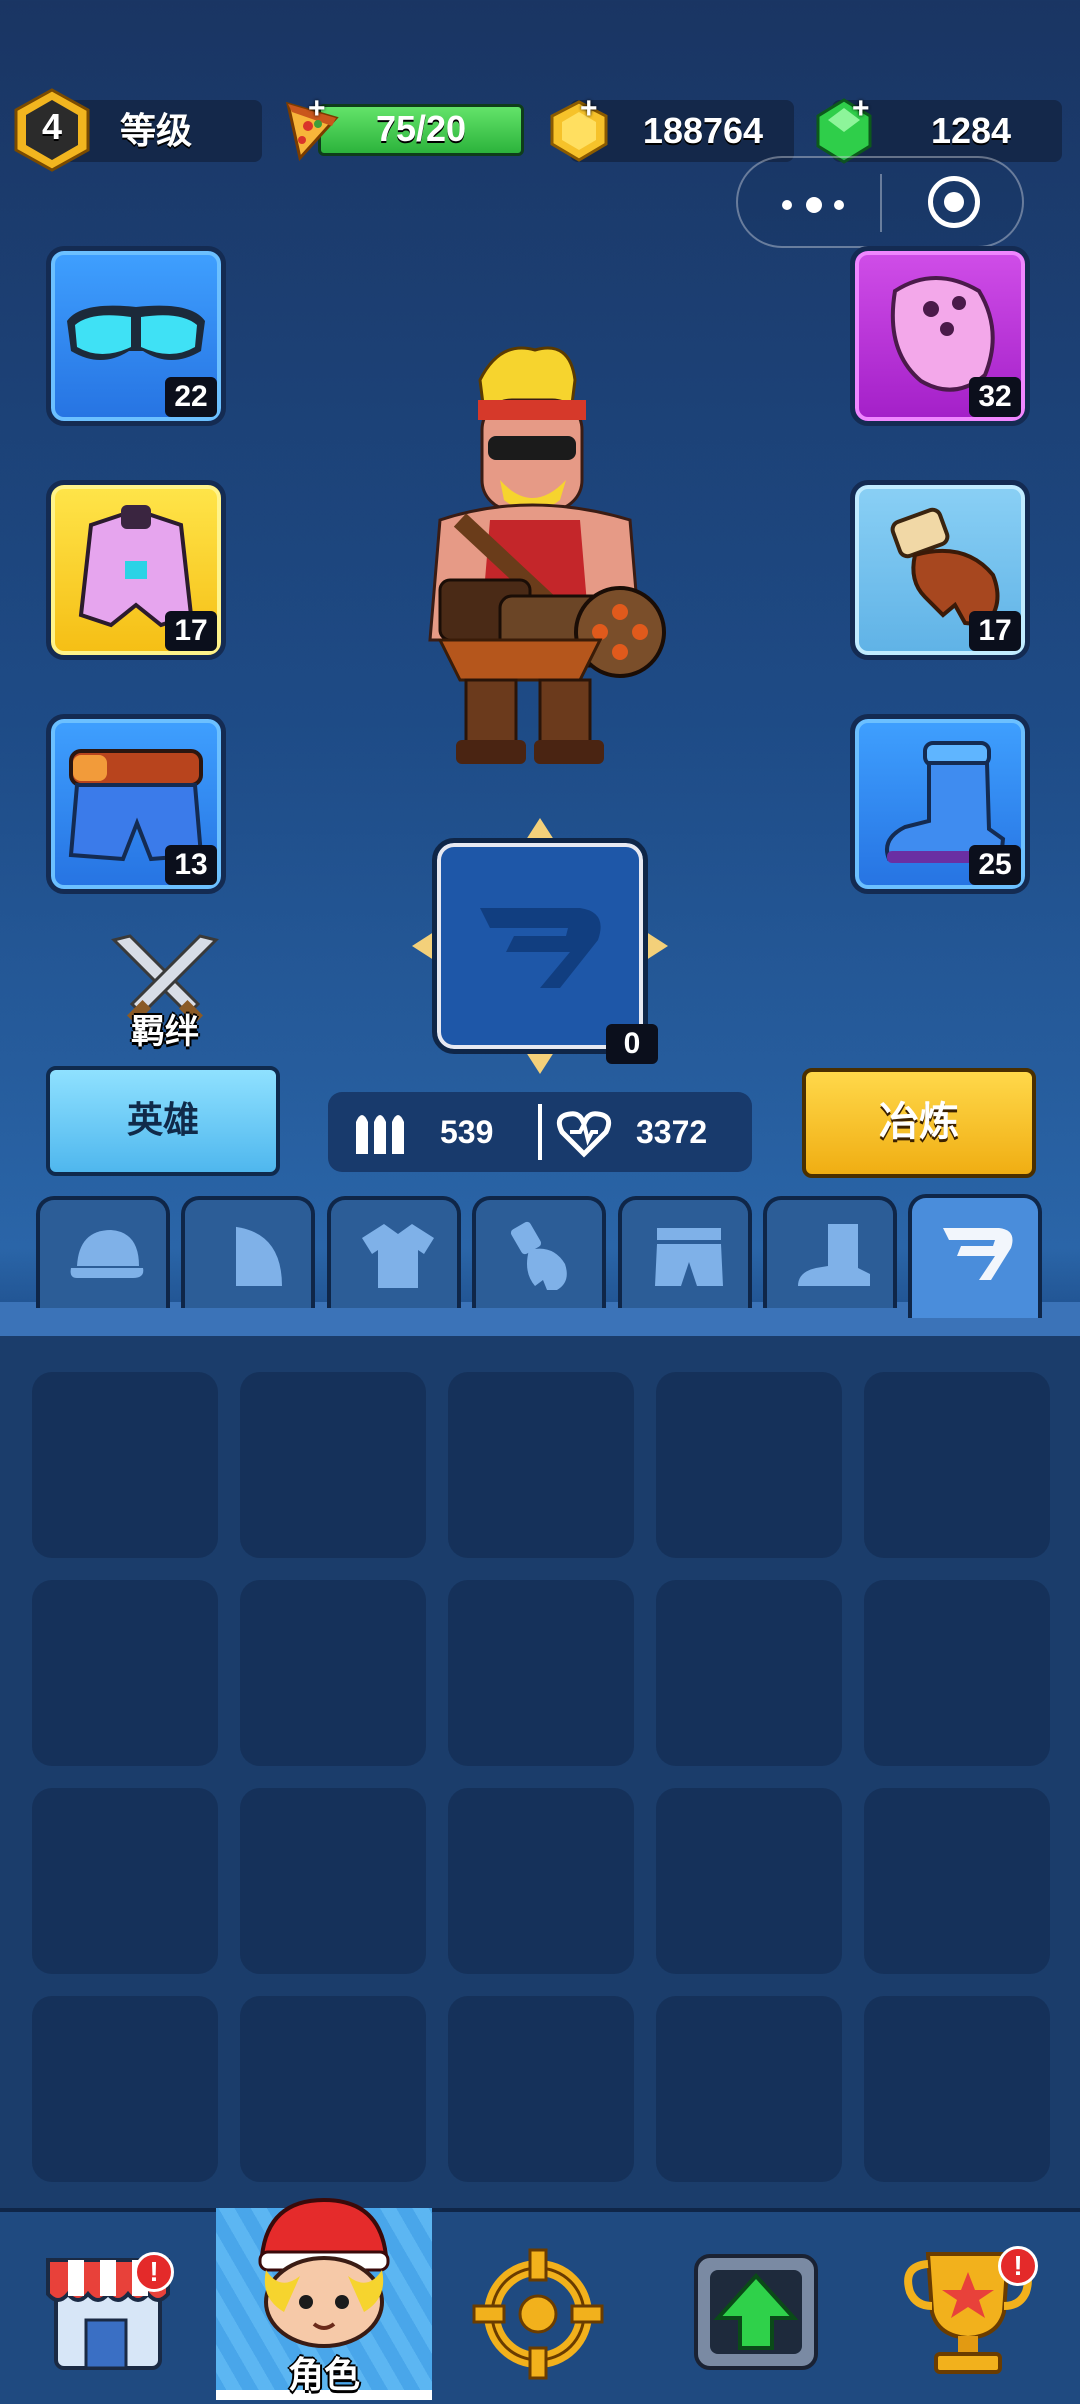  What do you see at coordinates (995, 865) in the screenshot?
I see `slot-level: 25` at bounding box center [995, 865].